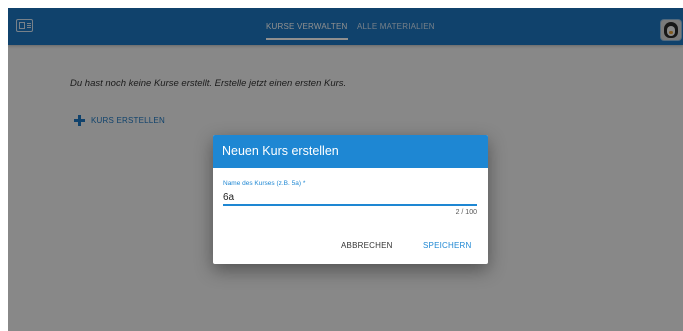  What do you see at coordinates (280, 151) in the screenshot?
I see `dialog-title: Neuen Kurs erstellen` at bounding box center [280, 151].